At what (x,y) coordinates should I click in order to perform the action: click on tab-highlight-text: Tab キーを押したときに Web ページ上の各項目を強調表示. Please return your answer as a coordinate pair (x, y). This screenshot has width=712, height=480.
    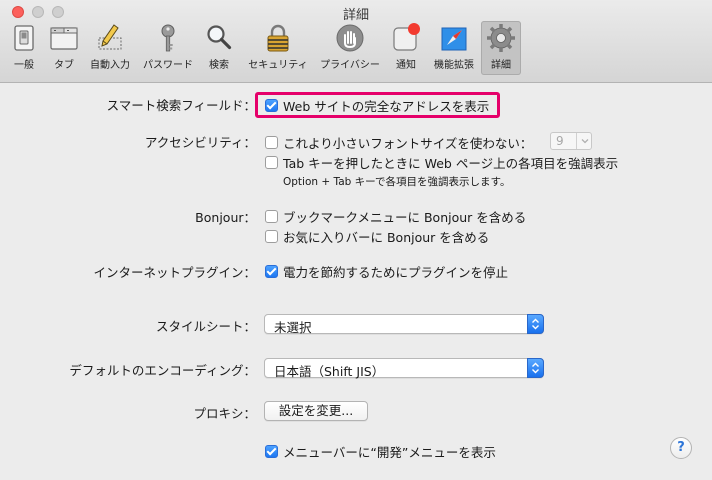
    Looking at the image, I should click on (451, 163).